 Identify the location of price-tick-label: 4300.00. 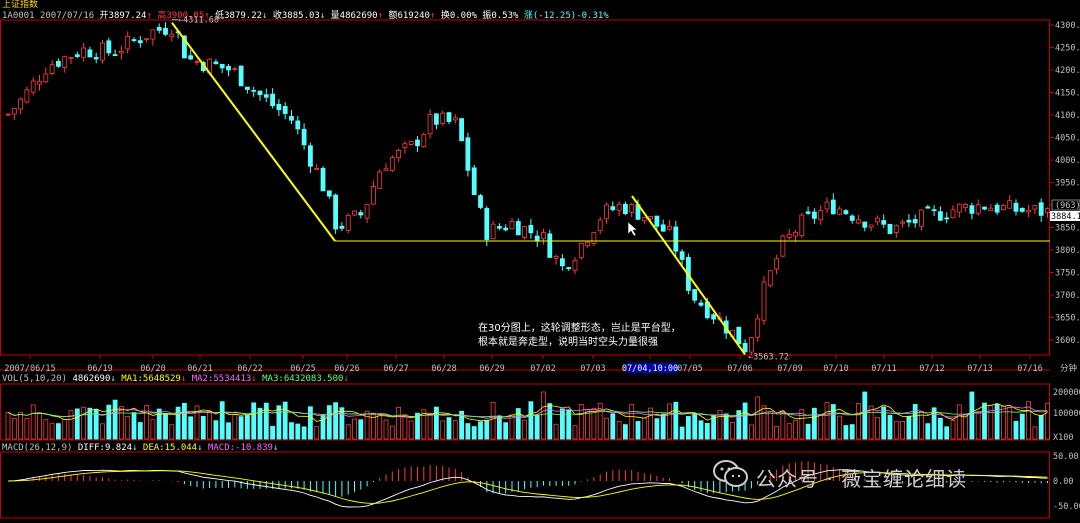
(1067, 26).